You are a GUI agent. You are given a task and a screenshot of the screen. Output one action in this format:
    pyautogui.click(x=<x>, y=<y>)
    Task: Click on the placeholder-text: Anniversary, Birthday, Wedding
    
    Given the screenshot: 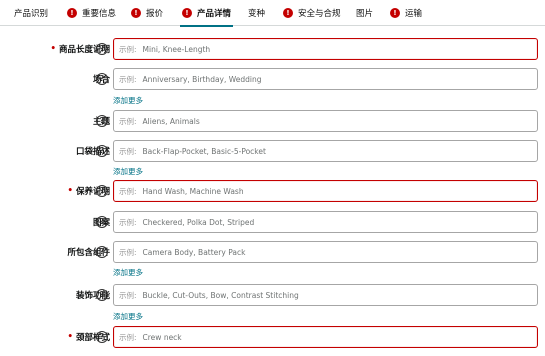 What is the action you would take?
    pyautogui.click(x=202, y=79)
    